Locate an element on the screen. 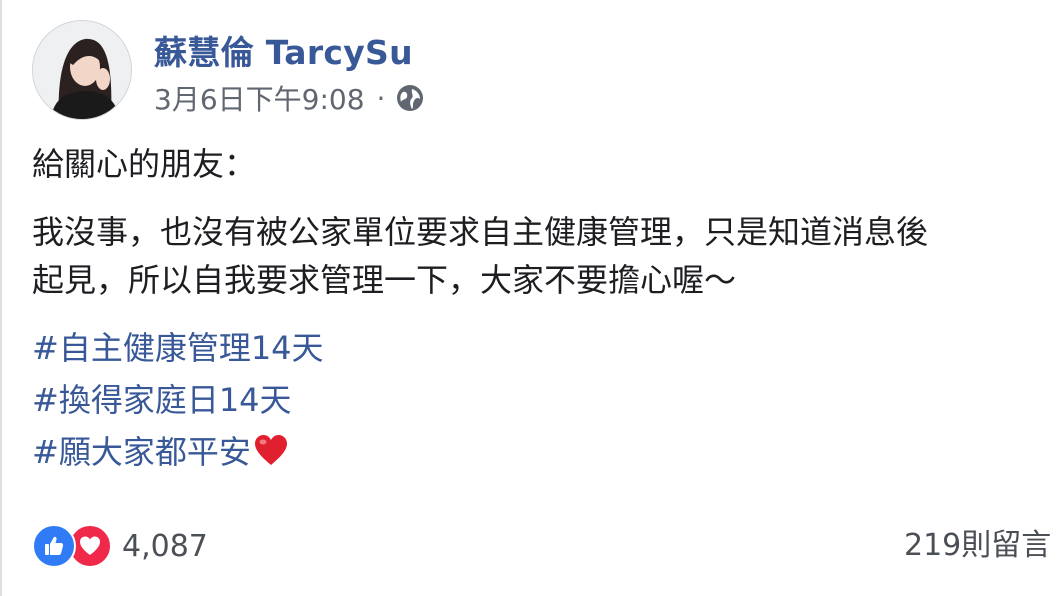 Image resolution: width=1060 pixels, height=596 pixels. hashtag-link: #自主健康管理14天 is located at coordinates (546, 348).